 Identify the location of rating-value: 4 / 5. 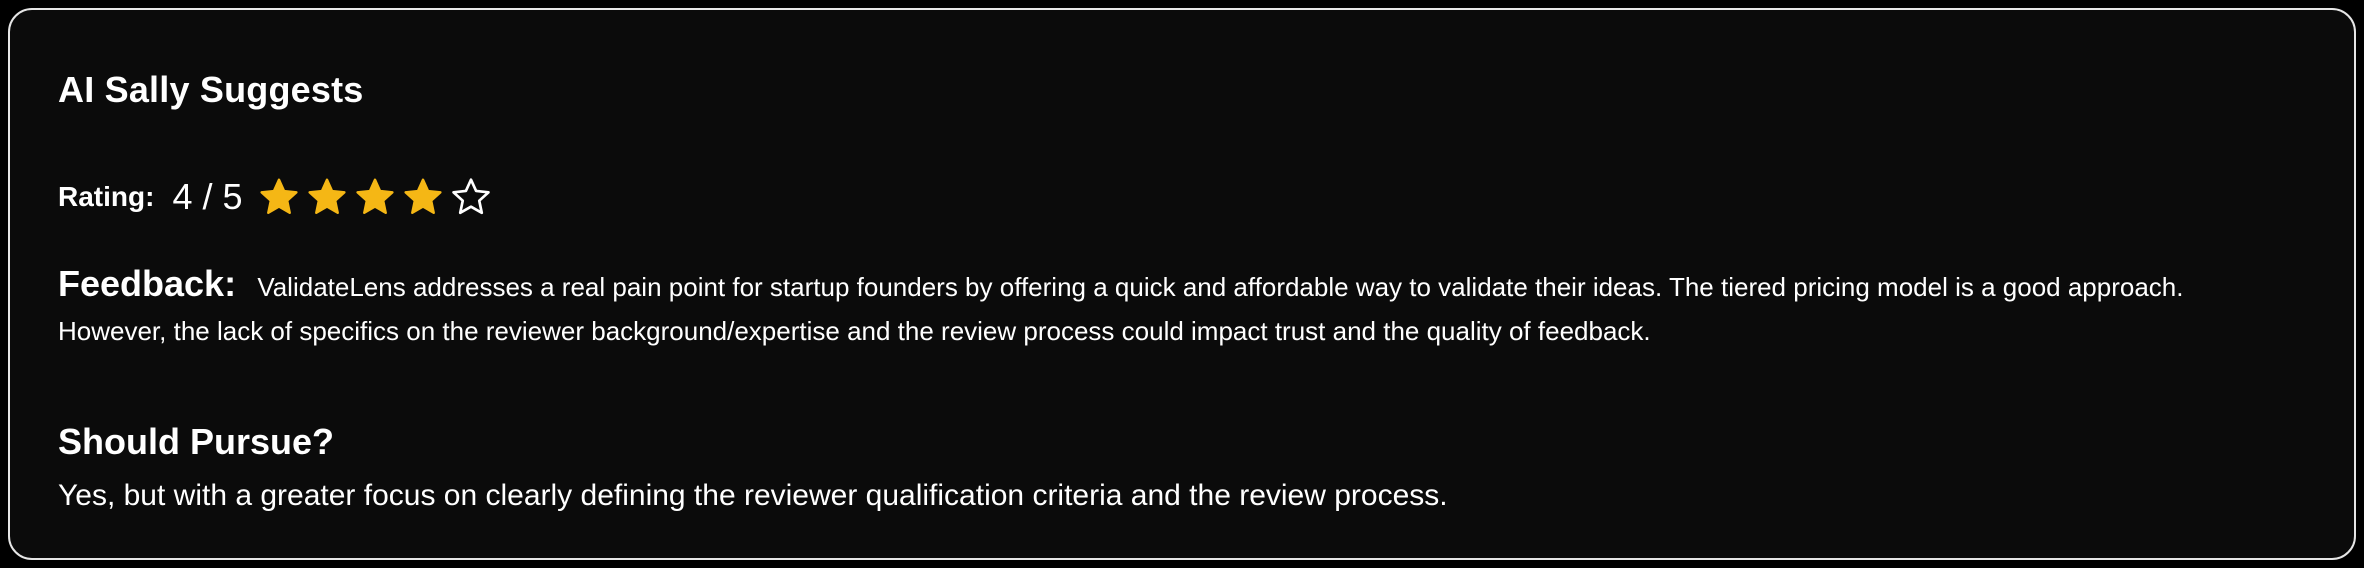
(207, 196).